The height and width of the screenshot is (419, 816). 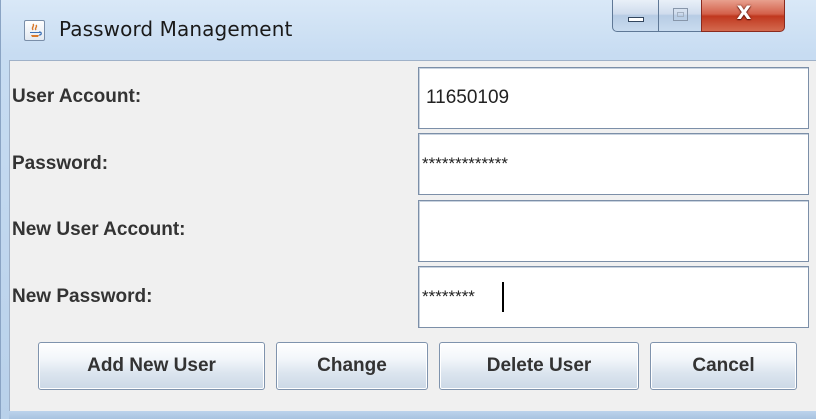 I want to click on password-field, so click(x=613, y=164).